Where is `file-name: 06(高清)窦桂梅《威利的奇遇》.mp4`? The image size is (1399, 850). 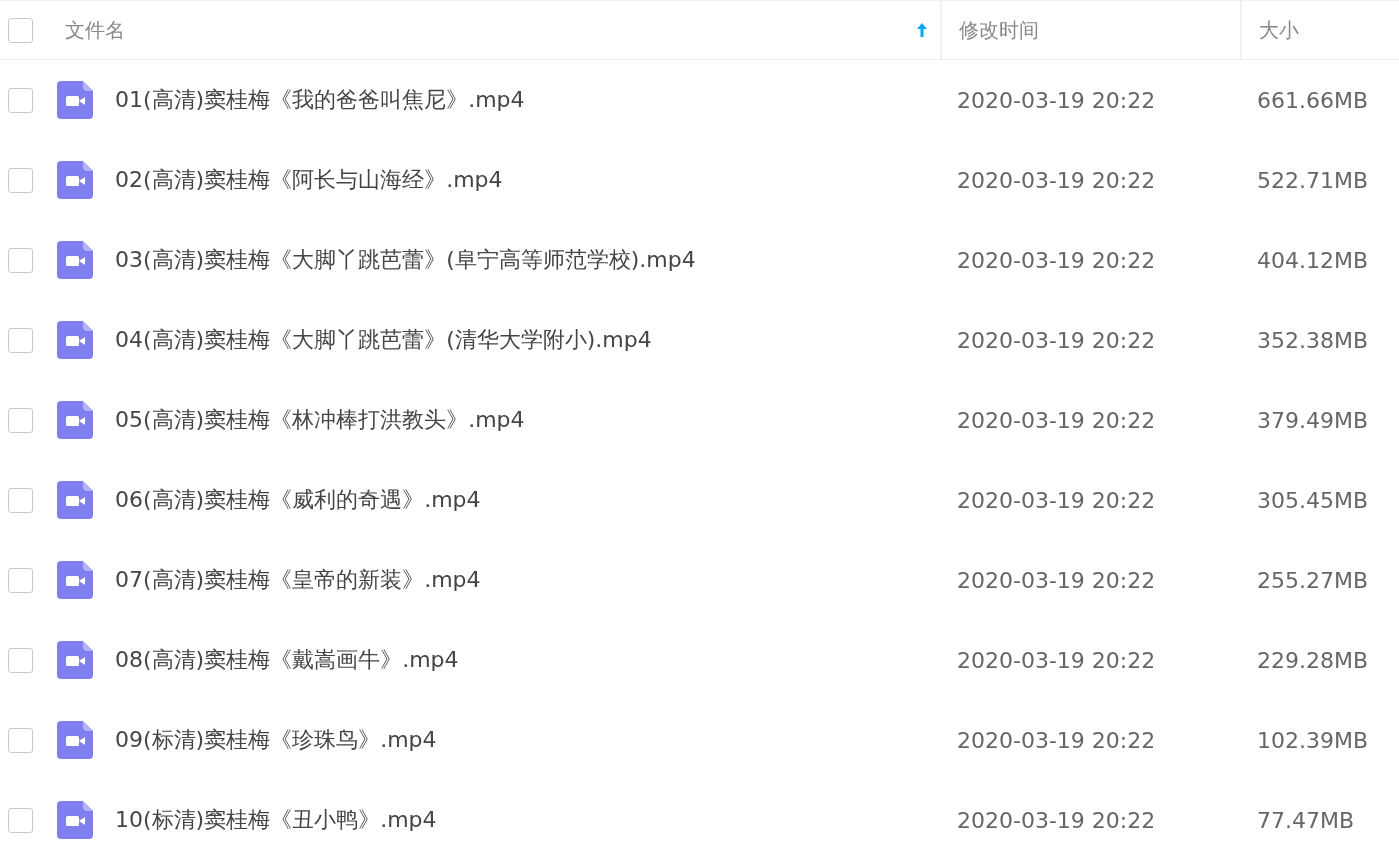 file-name: 06(高清)窦桂梅《威利的奇遇》.mp4 is located at coordinates (298, 500).